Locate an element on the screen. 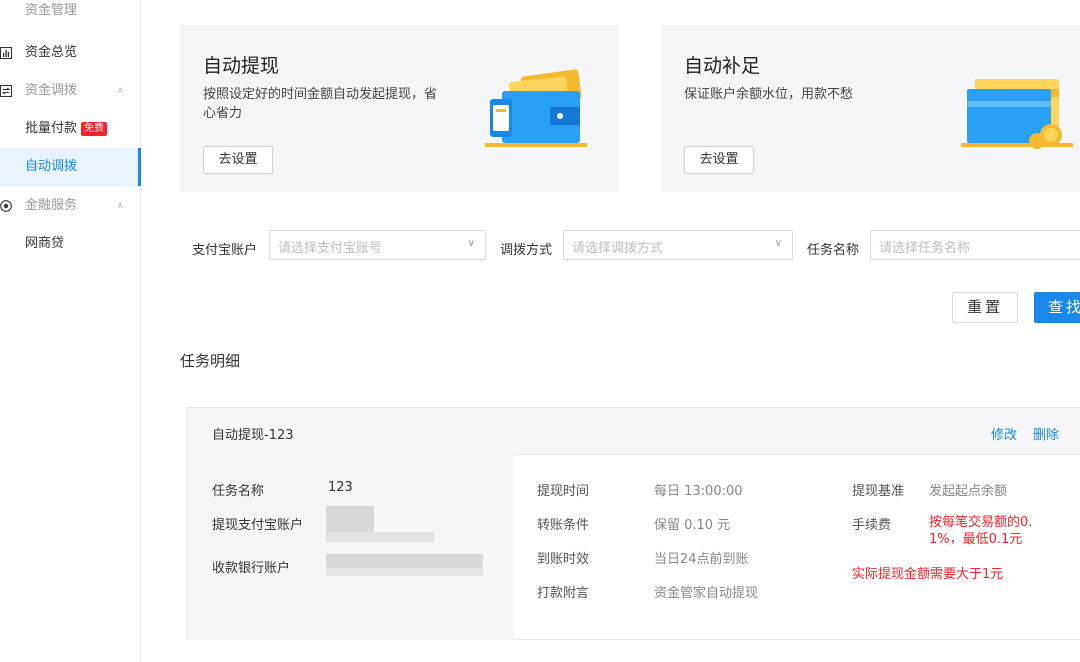 This screenshot has width=1080, height=662. delete-link: 删除 is located at coordinates (1046, 433).